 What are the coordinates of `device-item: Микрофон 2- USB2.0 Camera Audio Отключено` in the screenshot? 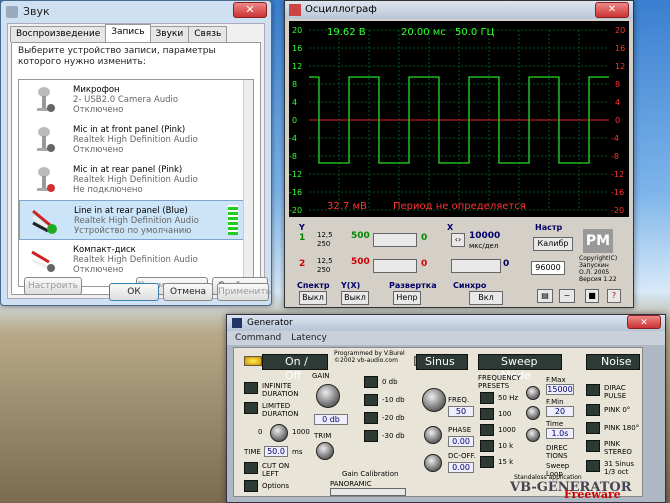 It's located at (136, 100).